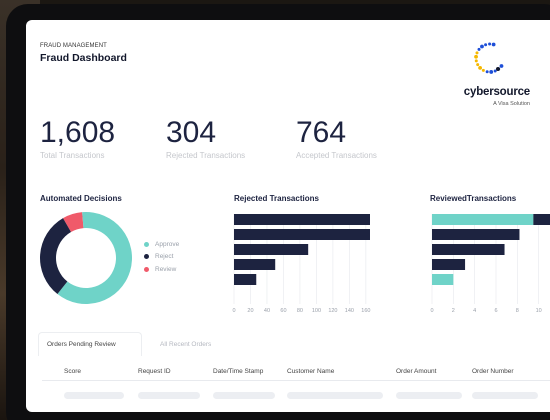 This screenshot has width=550, height=420. What do you see at coordinates (349, 311) in the screenshot?
I see `tick-label: 140` at bounding box center [349, 311].